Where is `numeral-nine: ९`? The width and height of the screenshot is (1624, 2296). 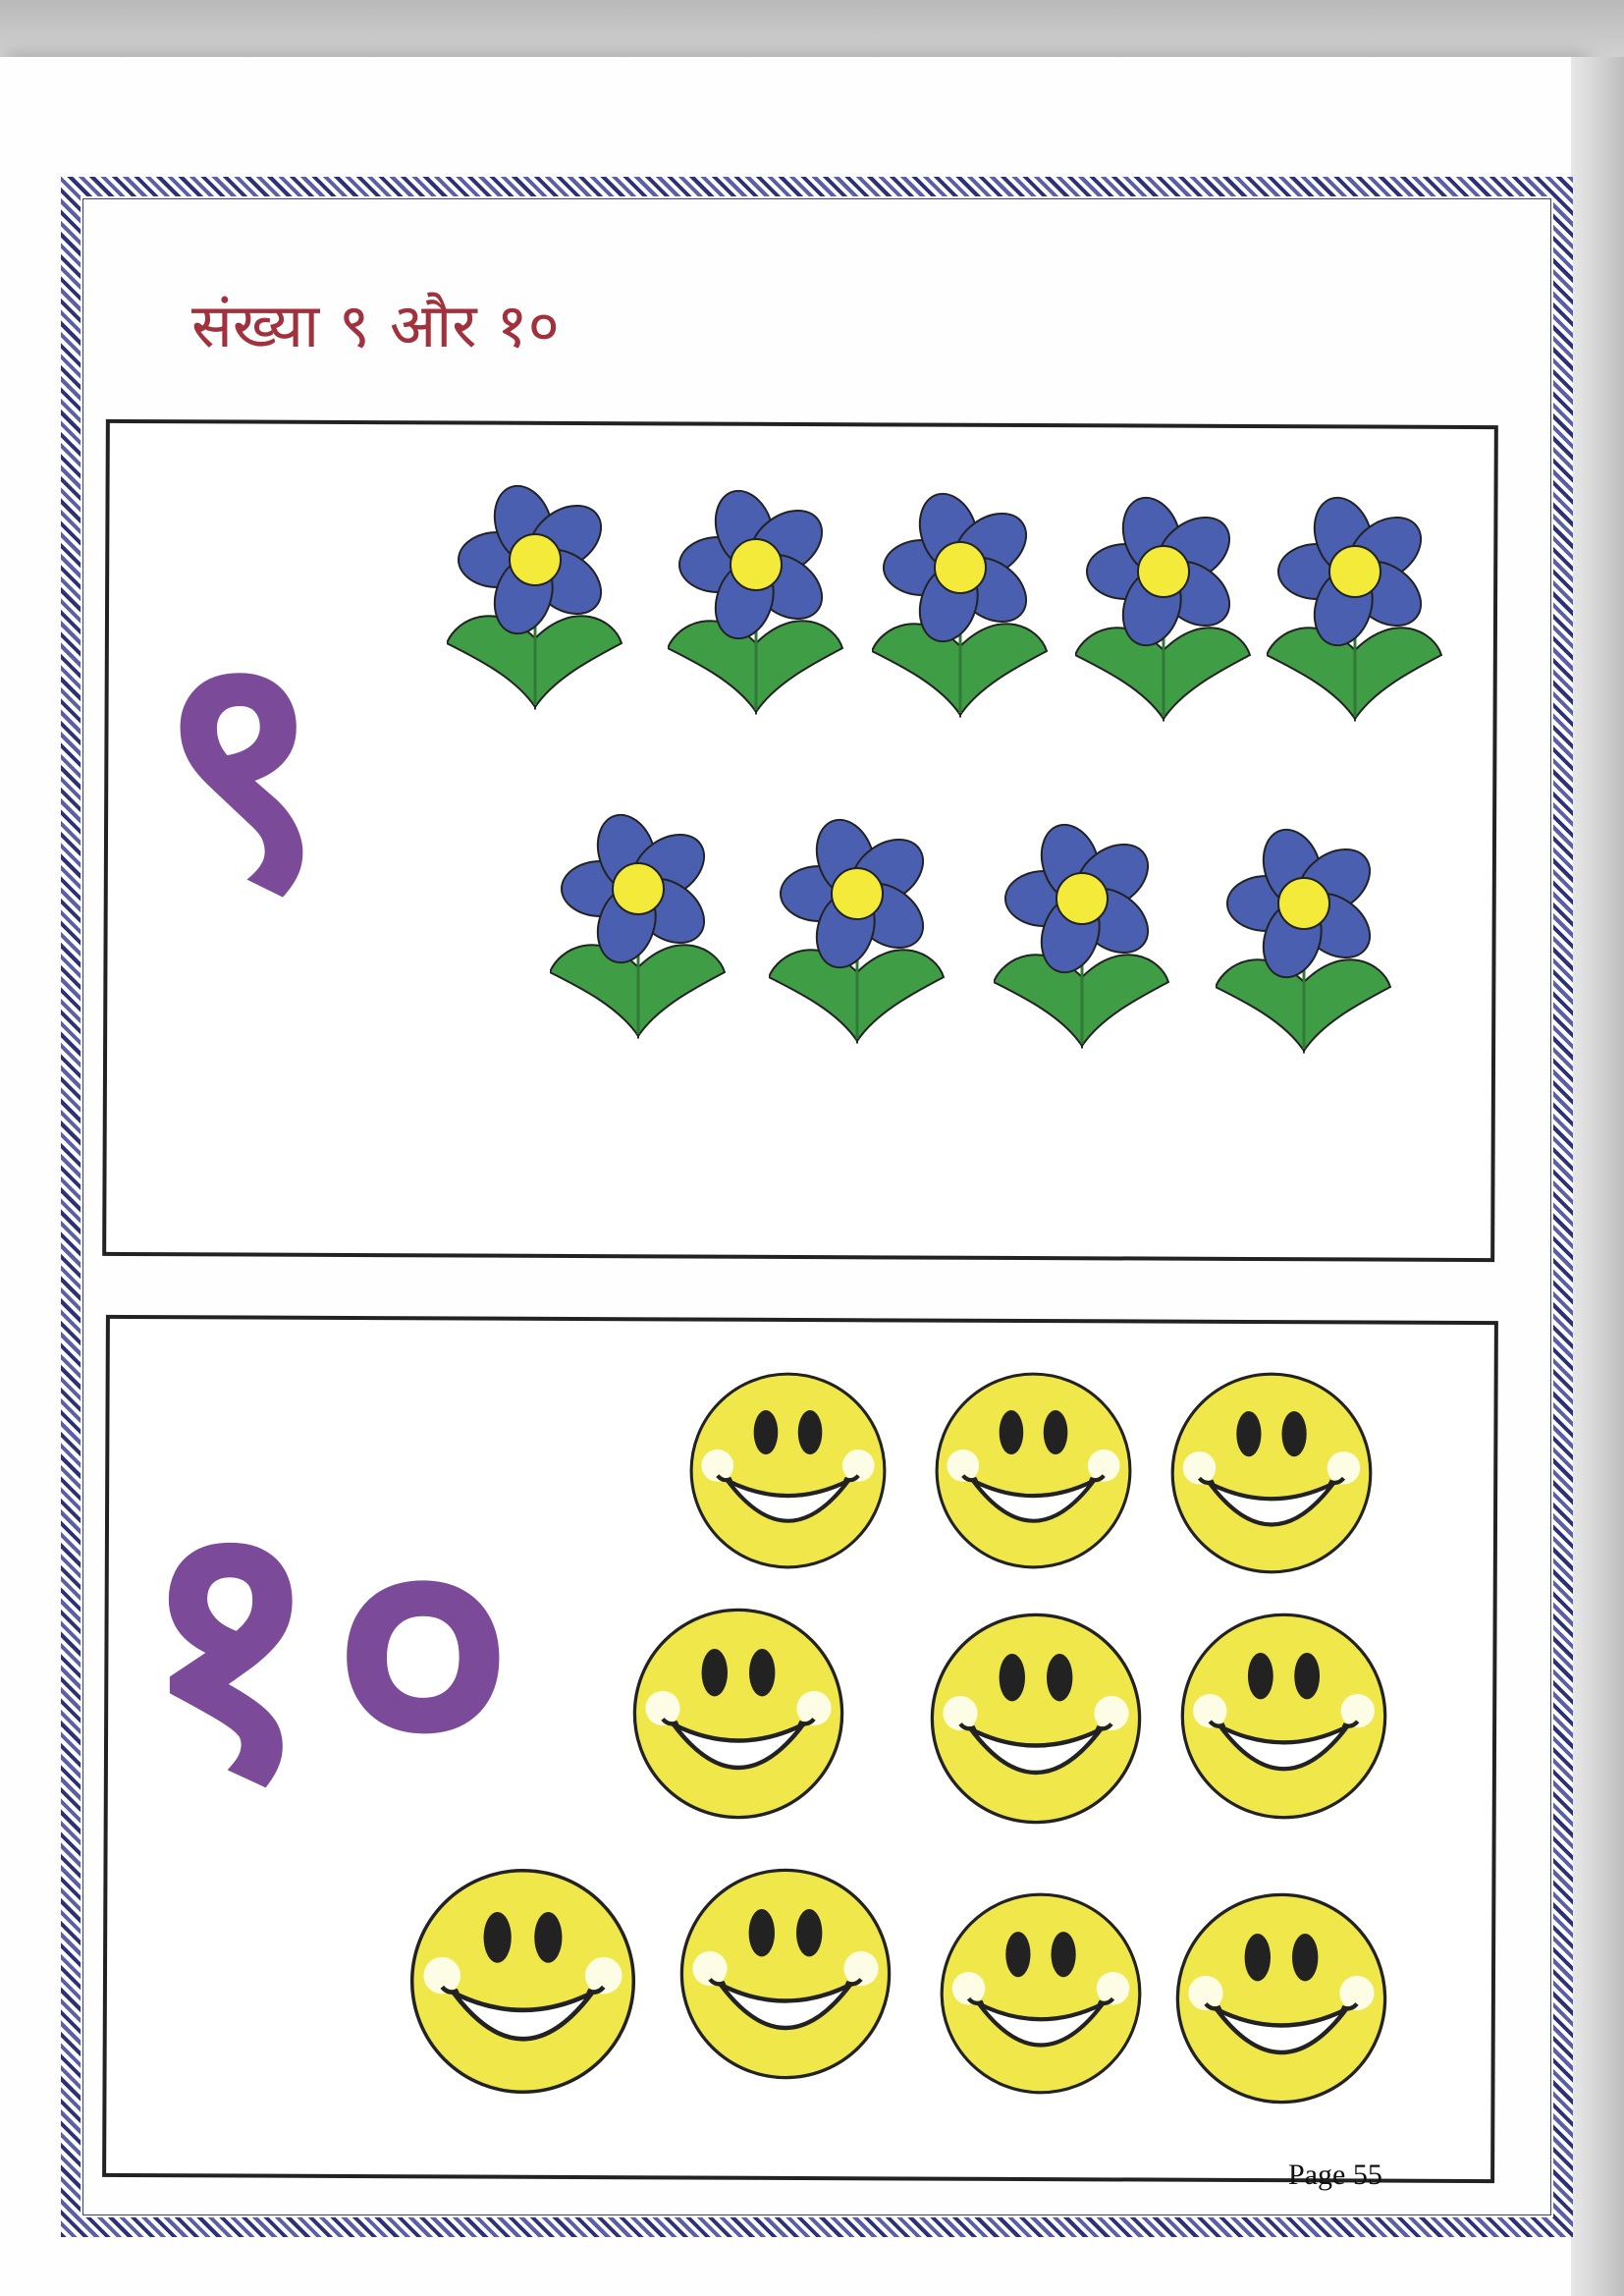
numeral-nine: ९ is located at coordinates (241, 770).